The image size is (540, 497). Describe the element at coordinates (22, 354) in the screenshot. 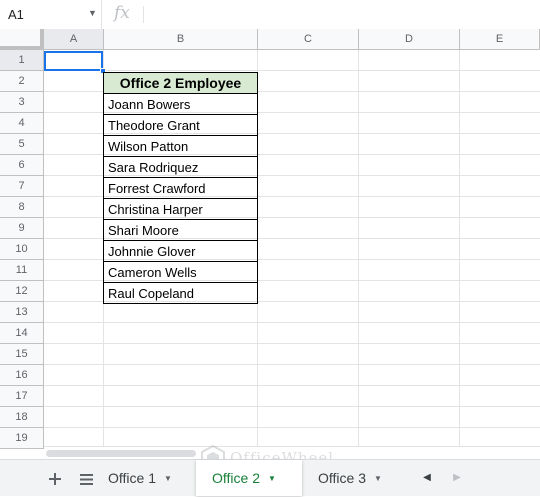

I see `row-header: 15` at that location.